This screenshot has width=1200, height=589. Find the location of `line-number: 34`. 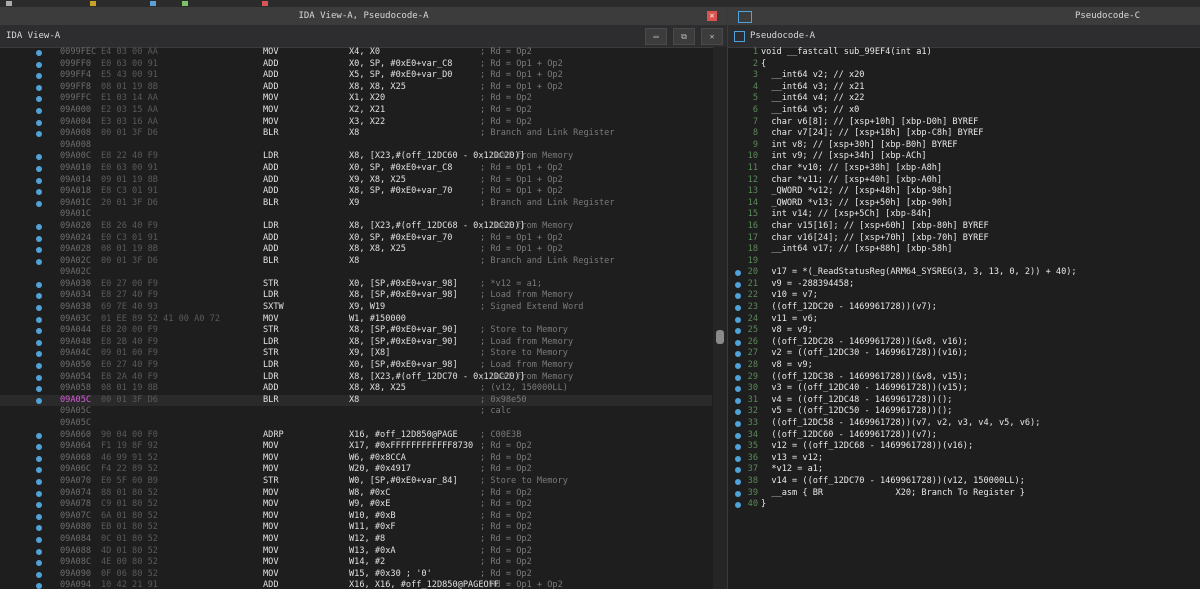

line-number: 34 is located at coordinates (752, 434).